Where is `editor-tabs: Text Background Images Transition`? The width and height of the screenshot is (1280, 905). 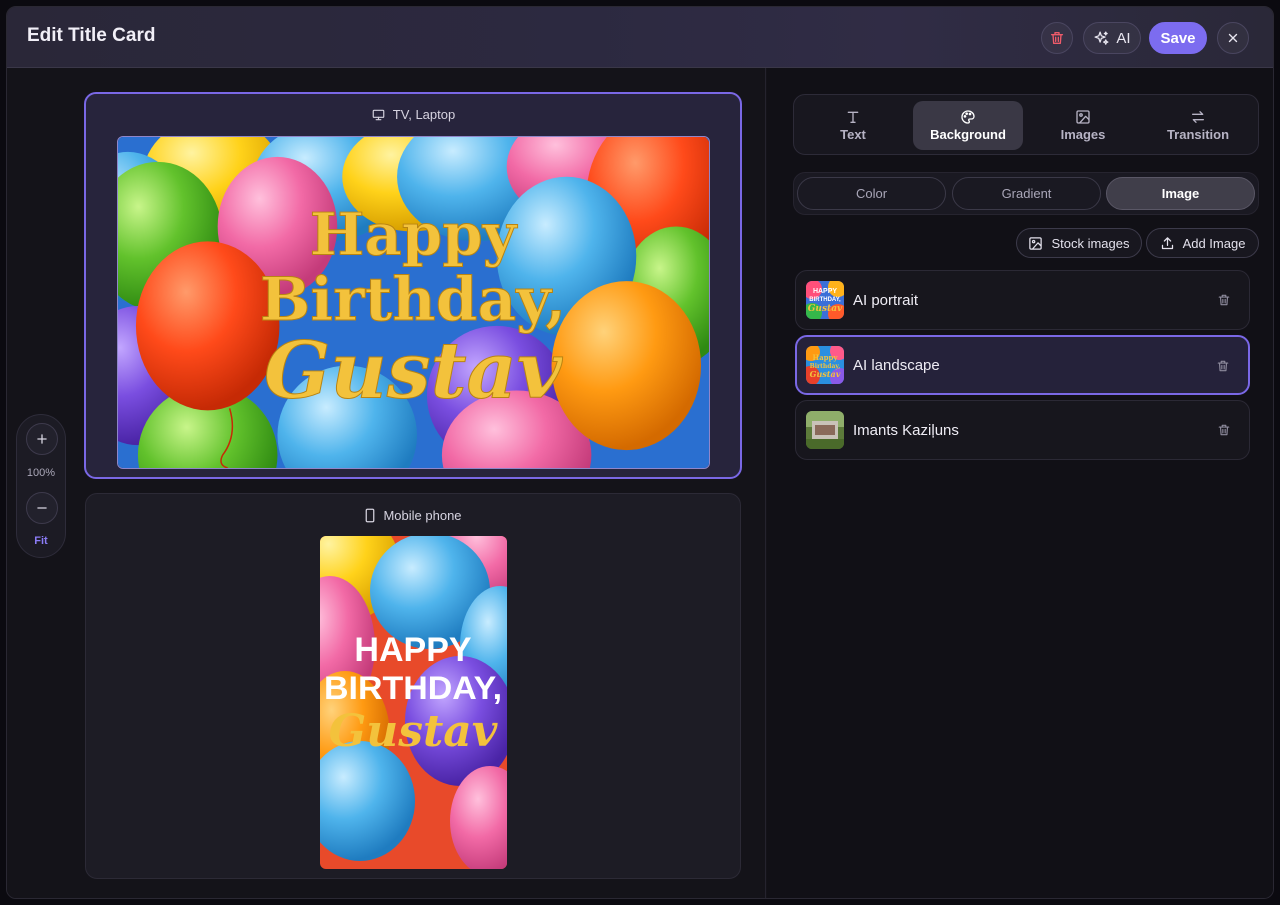 editor-tabs: Text Background Images Transition is located at coordinates (1026, 124).